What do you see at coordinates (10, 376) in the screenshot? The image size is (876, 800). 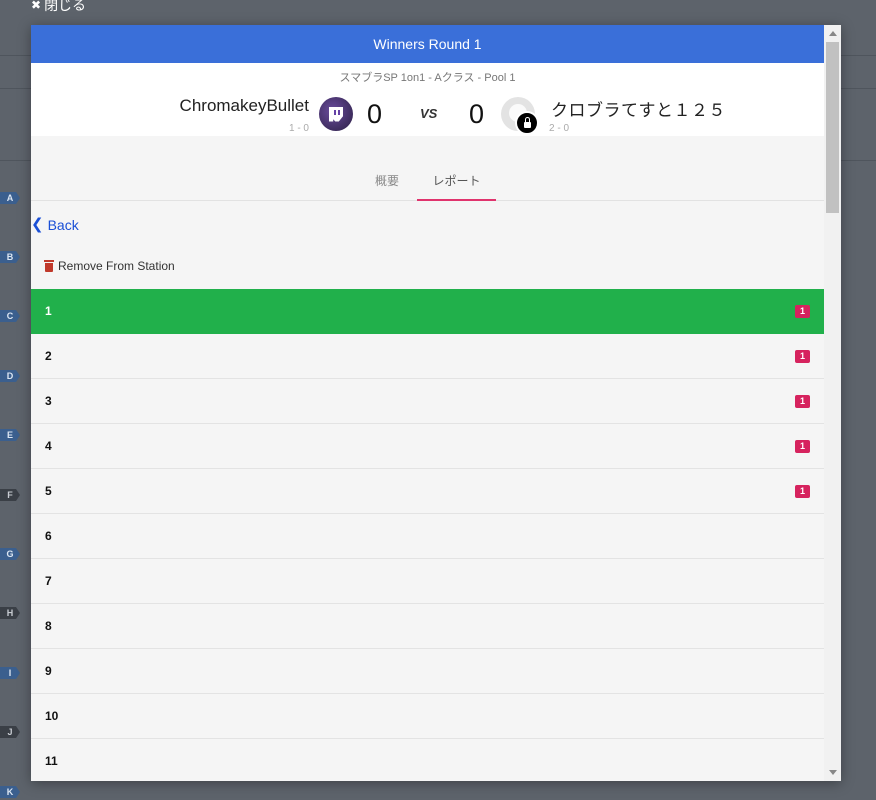 I see `bg-bracket-tag: D` at bounding box center [10, 376].